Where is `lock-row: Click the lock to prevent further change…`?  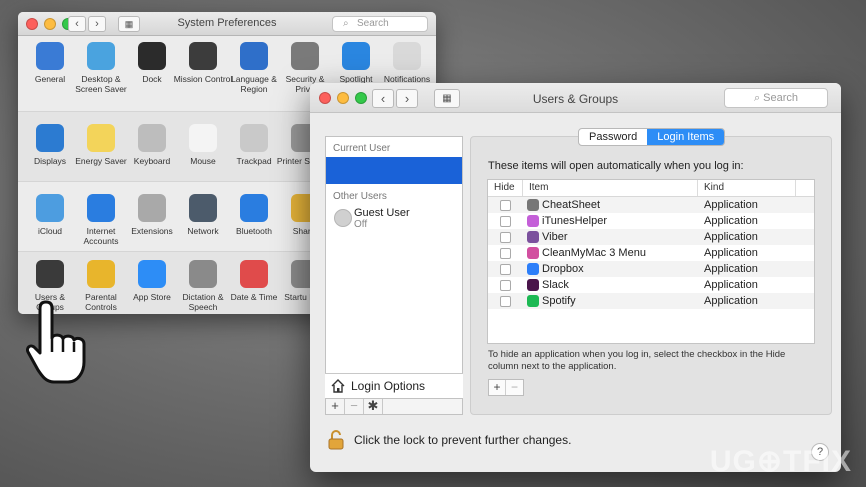
lock-row: Click the lock to prevent further change… is located at coordinates (449, 440).